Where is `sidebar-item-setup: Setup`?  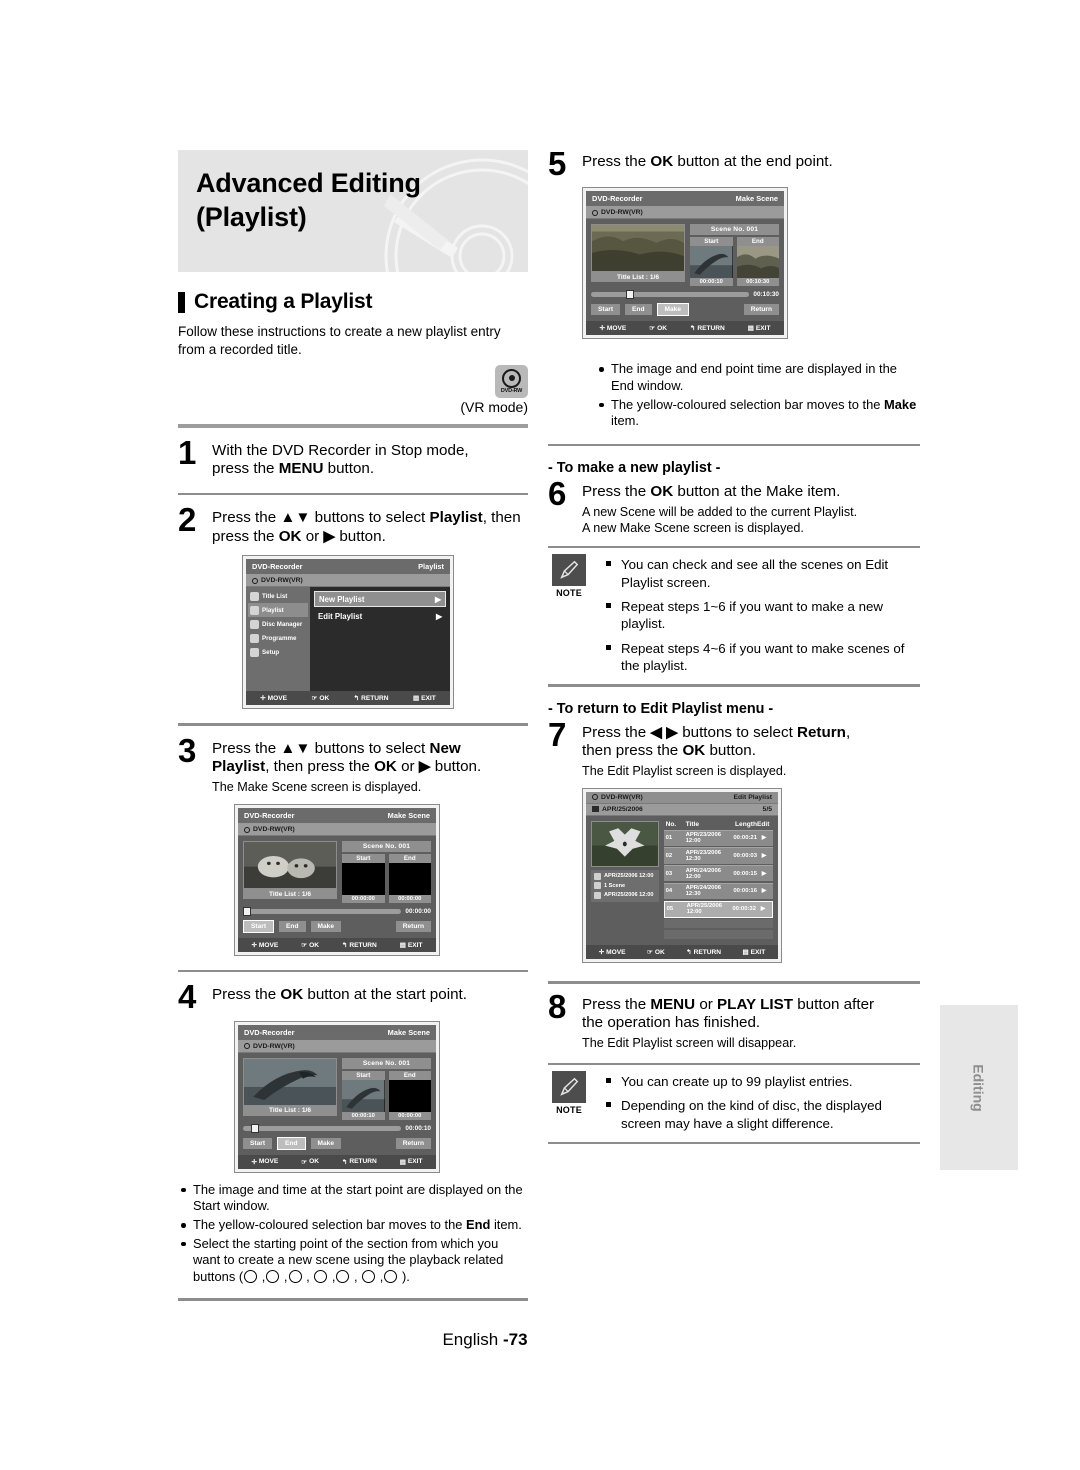
sidebar-item-setup: Setup is located at coordinates (278, 652).